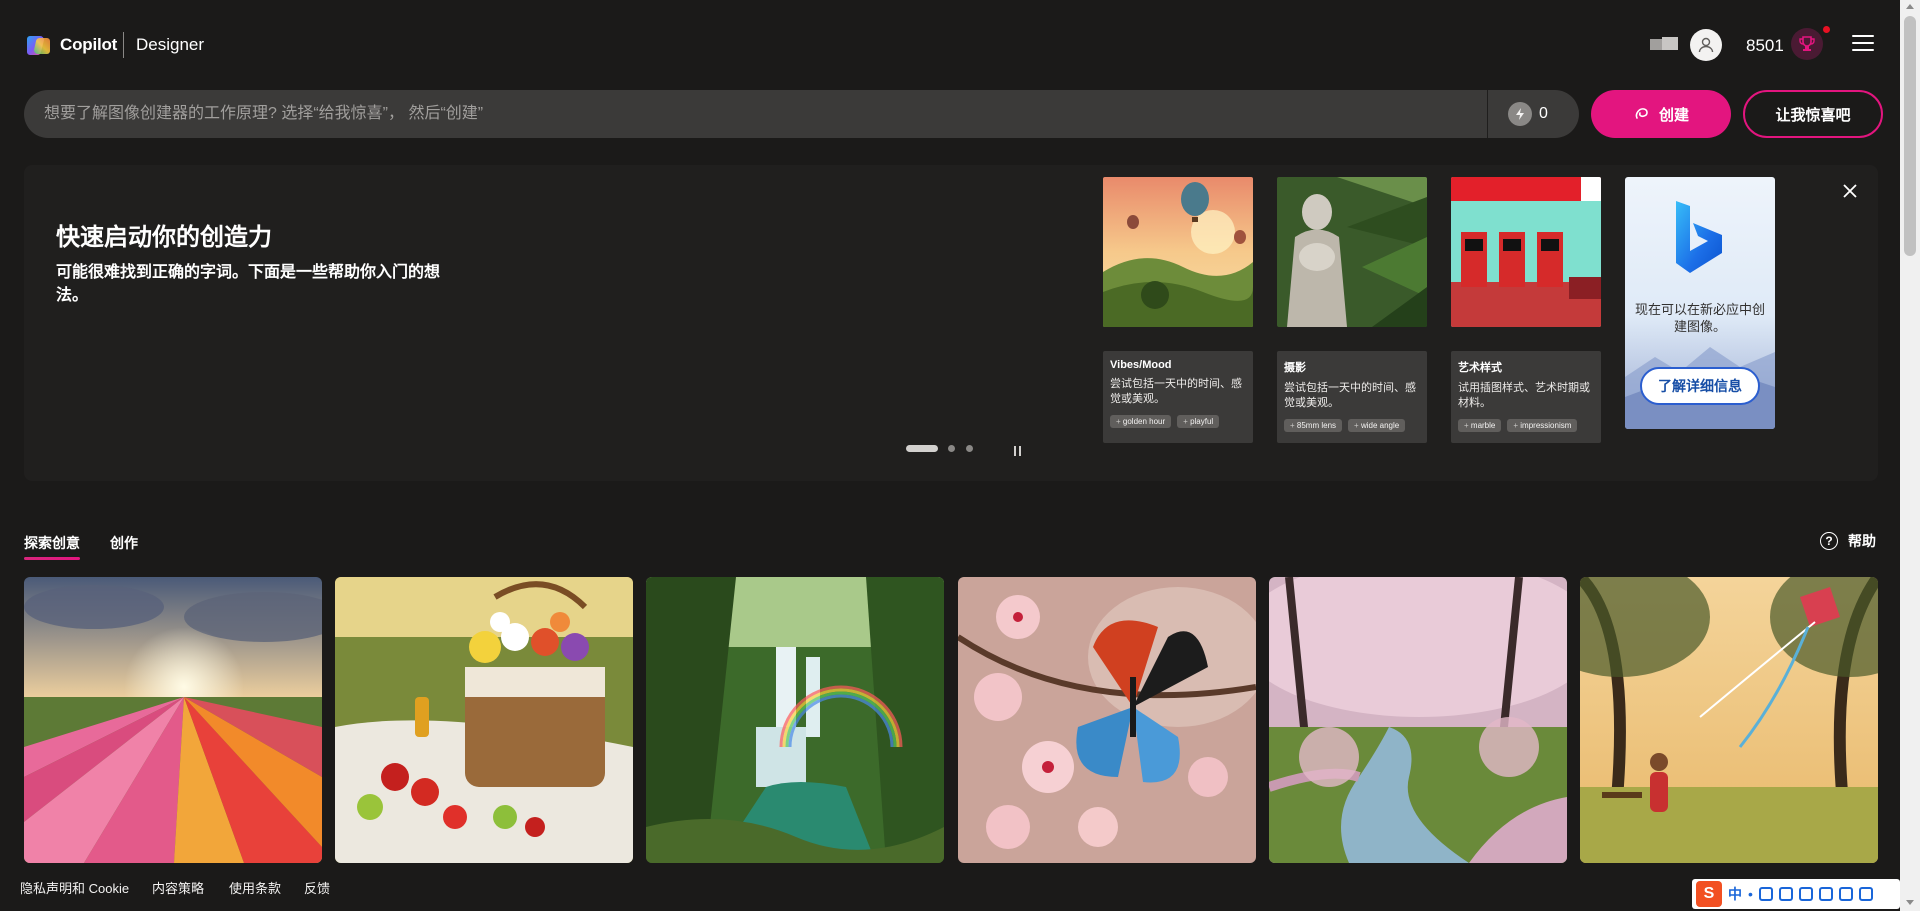  What do you see at coordinates (1805, 894) in the screenshot?
I see `skin-icon` at bounding box center [1805, 894].